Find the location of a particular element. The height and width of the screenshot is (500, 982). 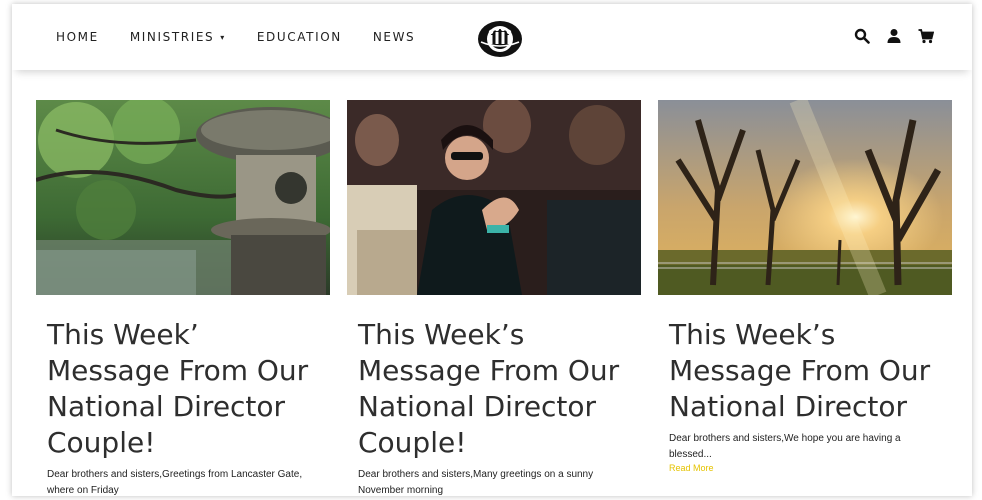

nav-ministries: MINISTRIES ▾ is located at coordinates (178, 37).